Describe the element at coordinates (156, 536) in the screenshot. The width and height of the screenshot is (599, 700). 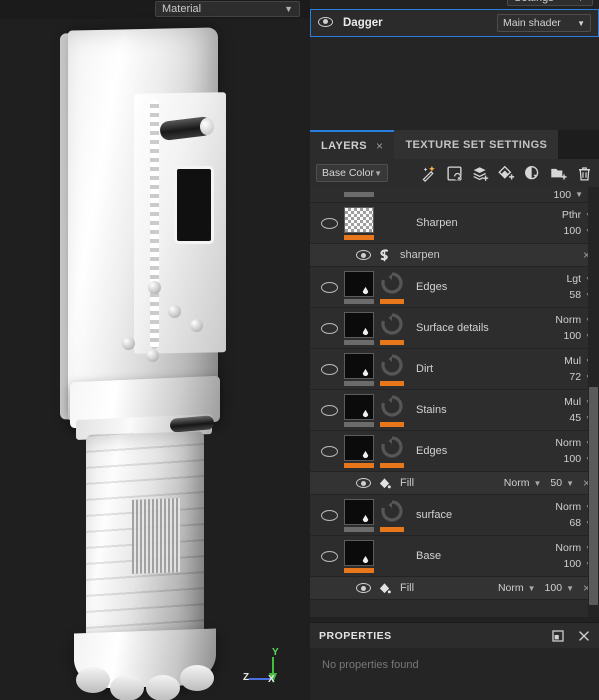
I see `model-grip-grille` at that location.